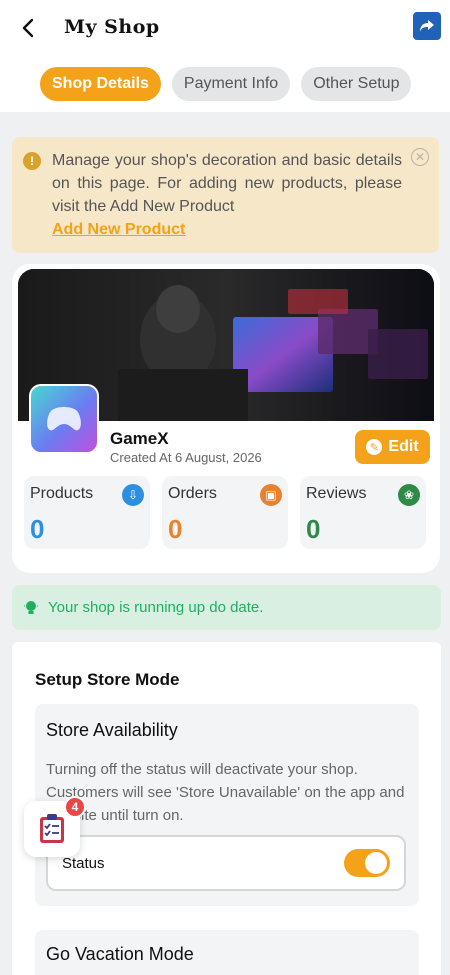  I want to click on clipboard-icon, so click(52, 828).